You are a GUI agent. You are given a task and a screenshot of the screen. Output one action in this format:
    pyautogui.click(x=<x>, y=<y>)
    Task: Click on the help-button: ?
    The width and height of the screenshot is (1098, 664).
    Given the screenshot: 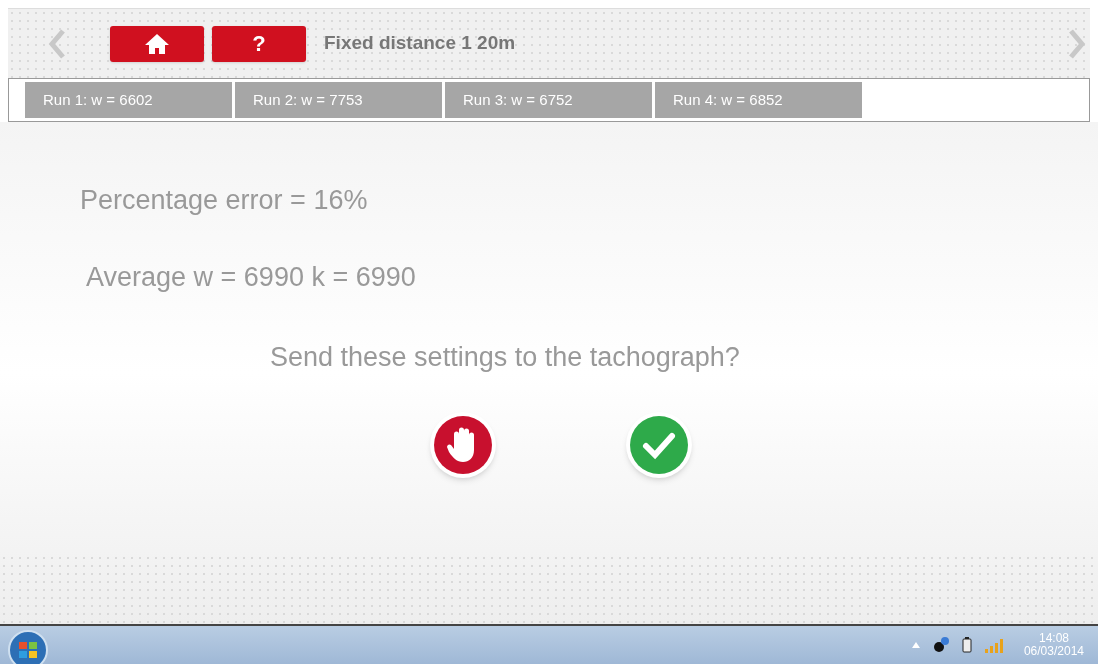 What is the action you would take?
    pyautogui.click(x=259, y=43)
    